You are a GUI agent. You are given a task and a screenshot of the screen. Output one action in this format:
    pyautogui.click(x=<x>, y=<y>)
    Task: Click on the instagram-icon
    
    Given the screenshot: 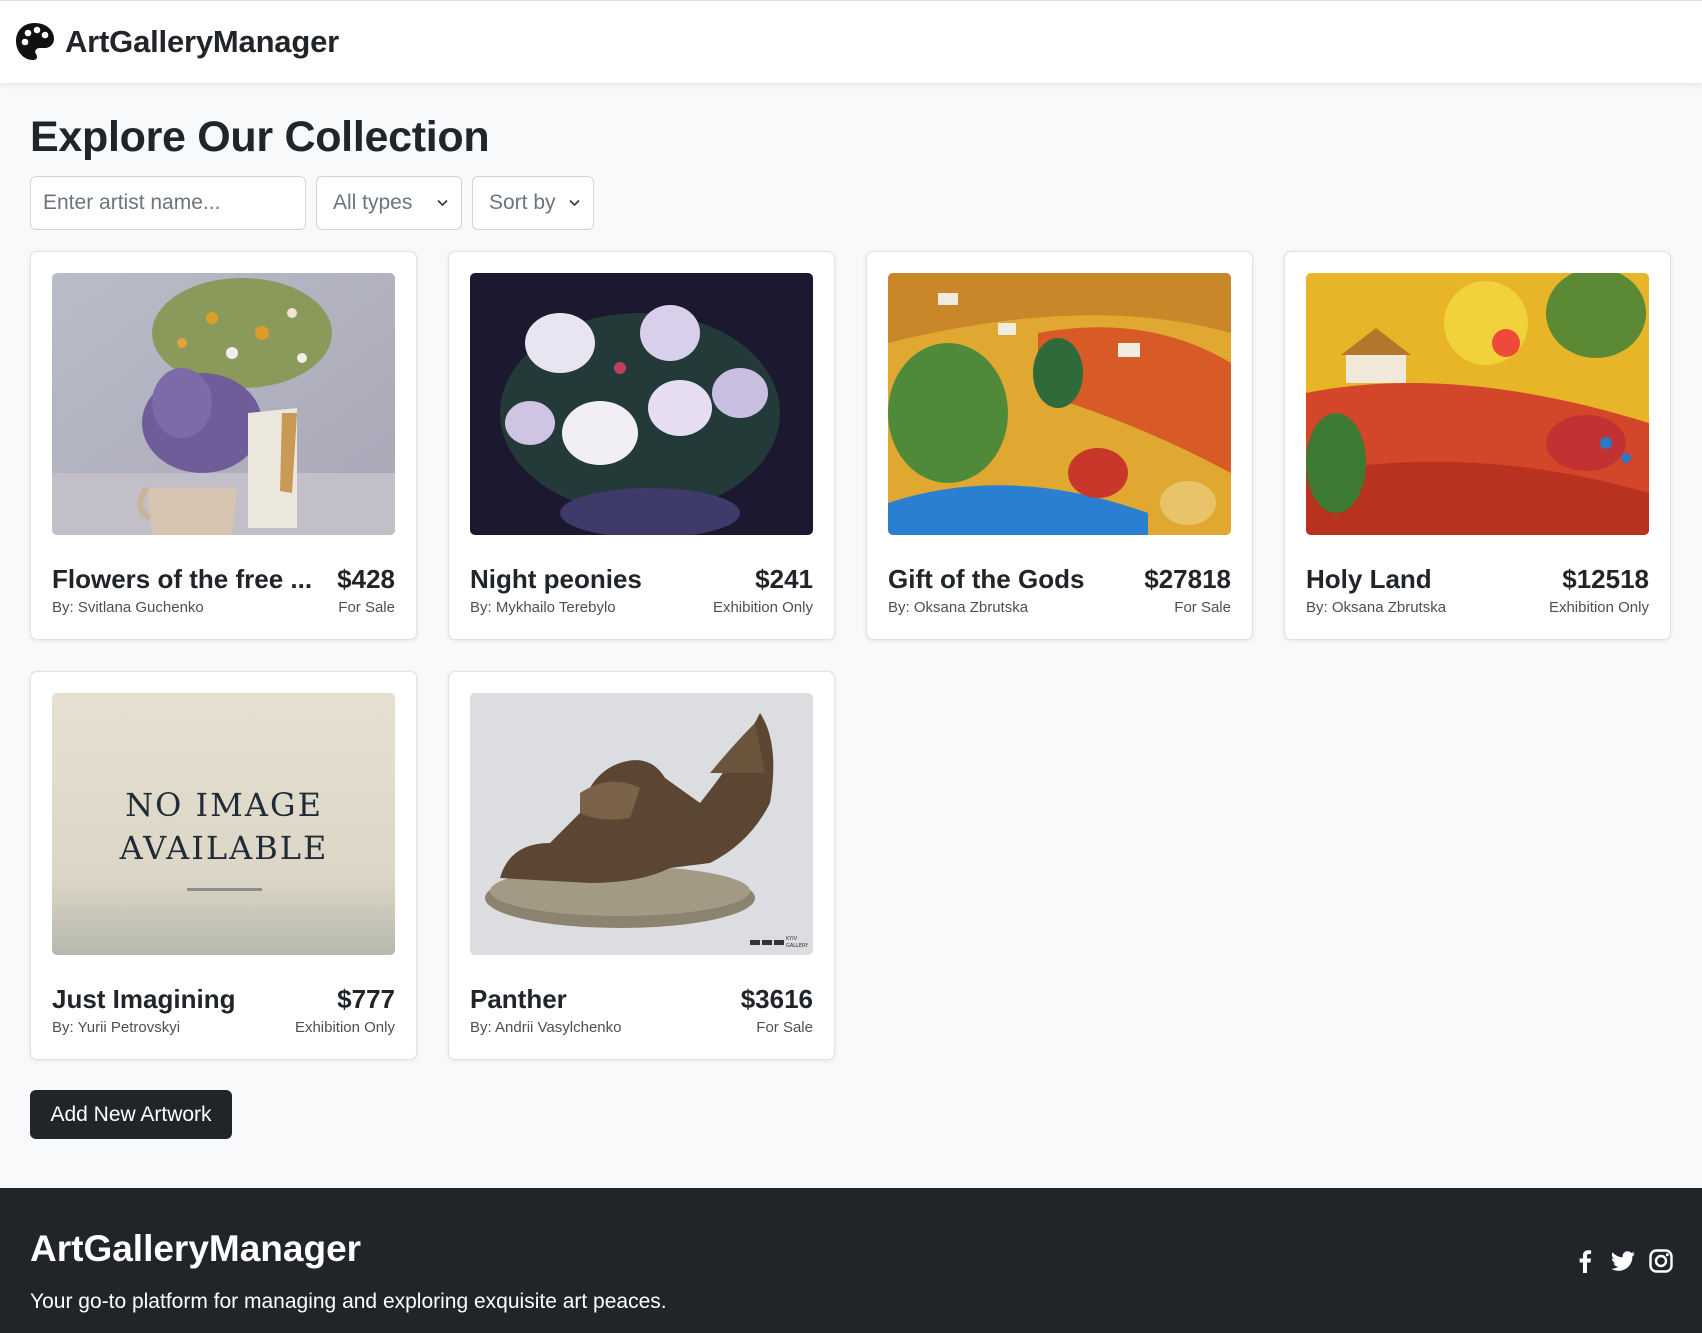 What is the action you would take?
    pyautogui.click(x=1661, y=1261)
    